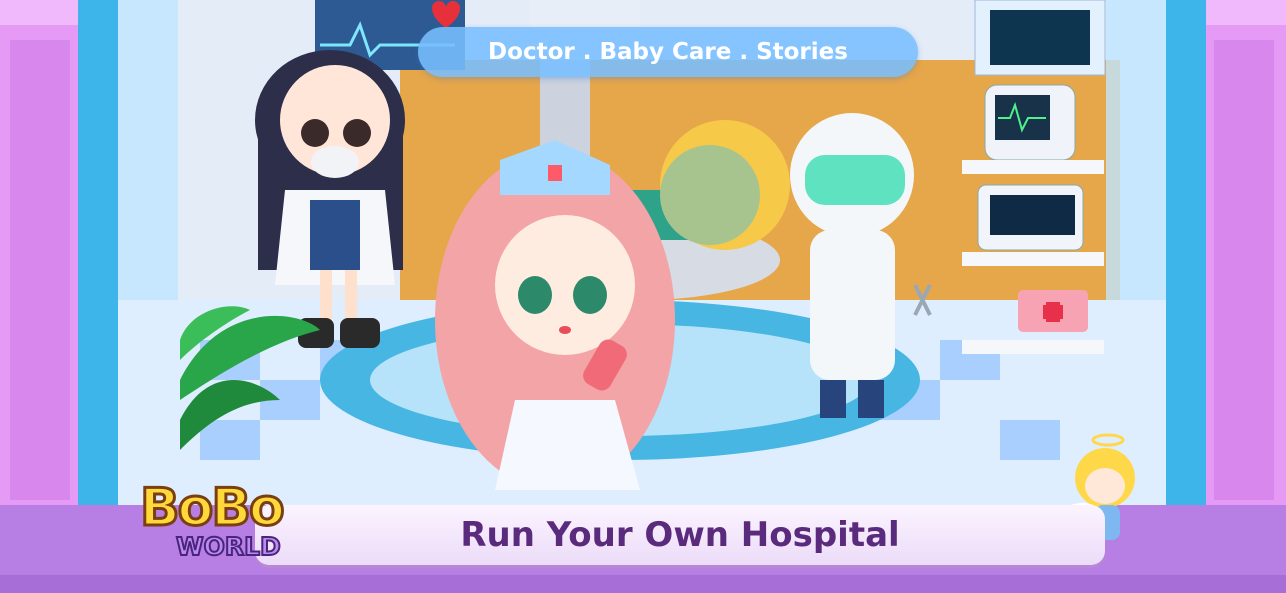  I want to click on title-text: Run Your Own Hospital, so click(680, 535).